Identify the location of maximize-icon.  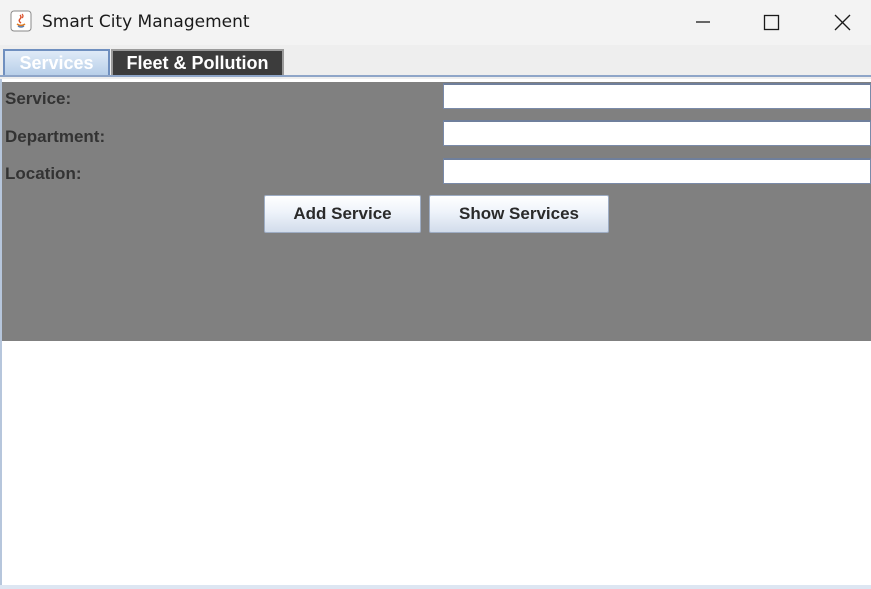
(771, 22).